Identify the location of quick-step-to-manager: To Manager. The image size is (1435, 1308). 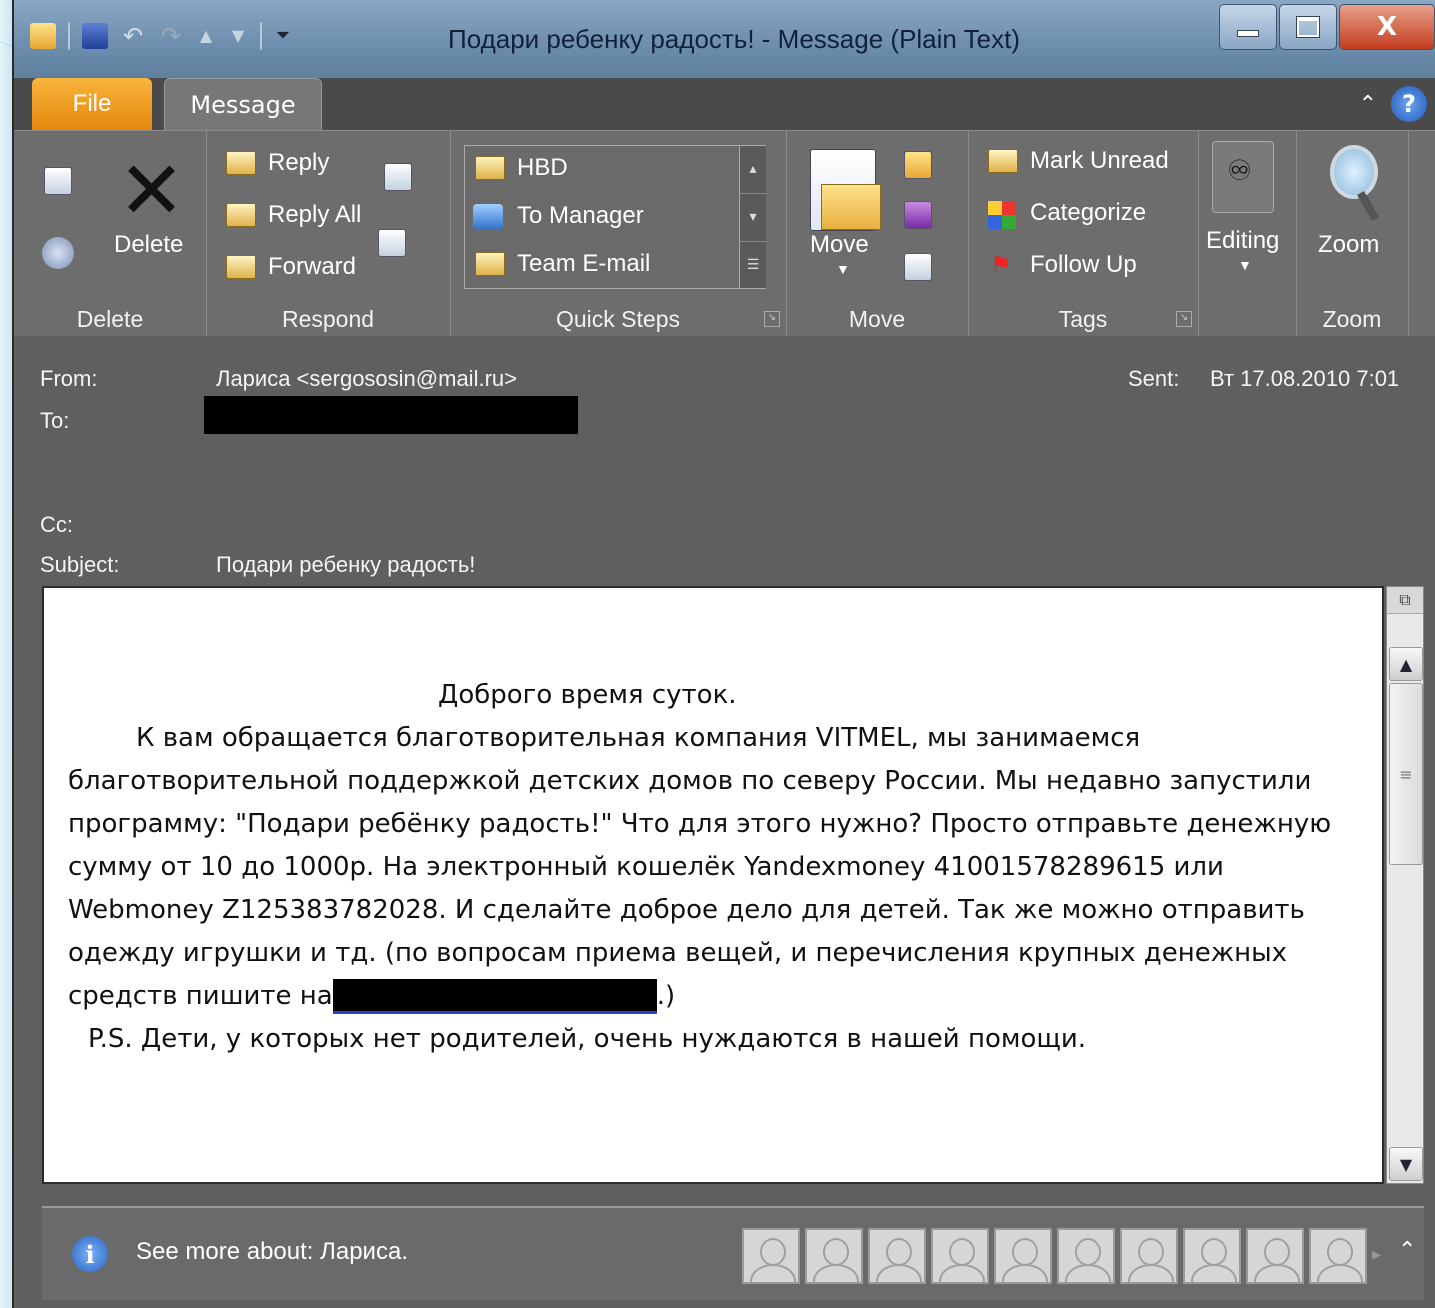
(580, 216).